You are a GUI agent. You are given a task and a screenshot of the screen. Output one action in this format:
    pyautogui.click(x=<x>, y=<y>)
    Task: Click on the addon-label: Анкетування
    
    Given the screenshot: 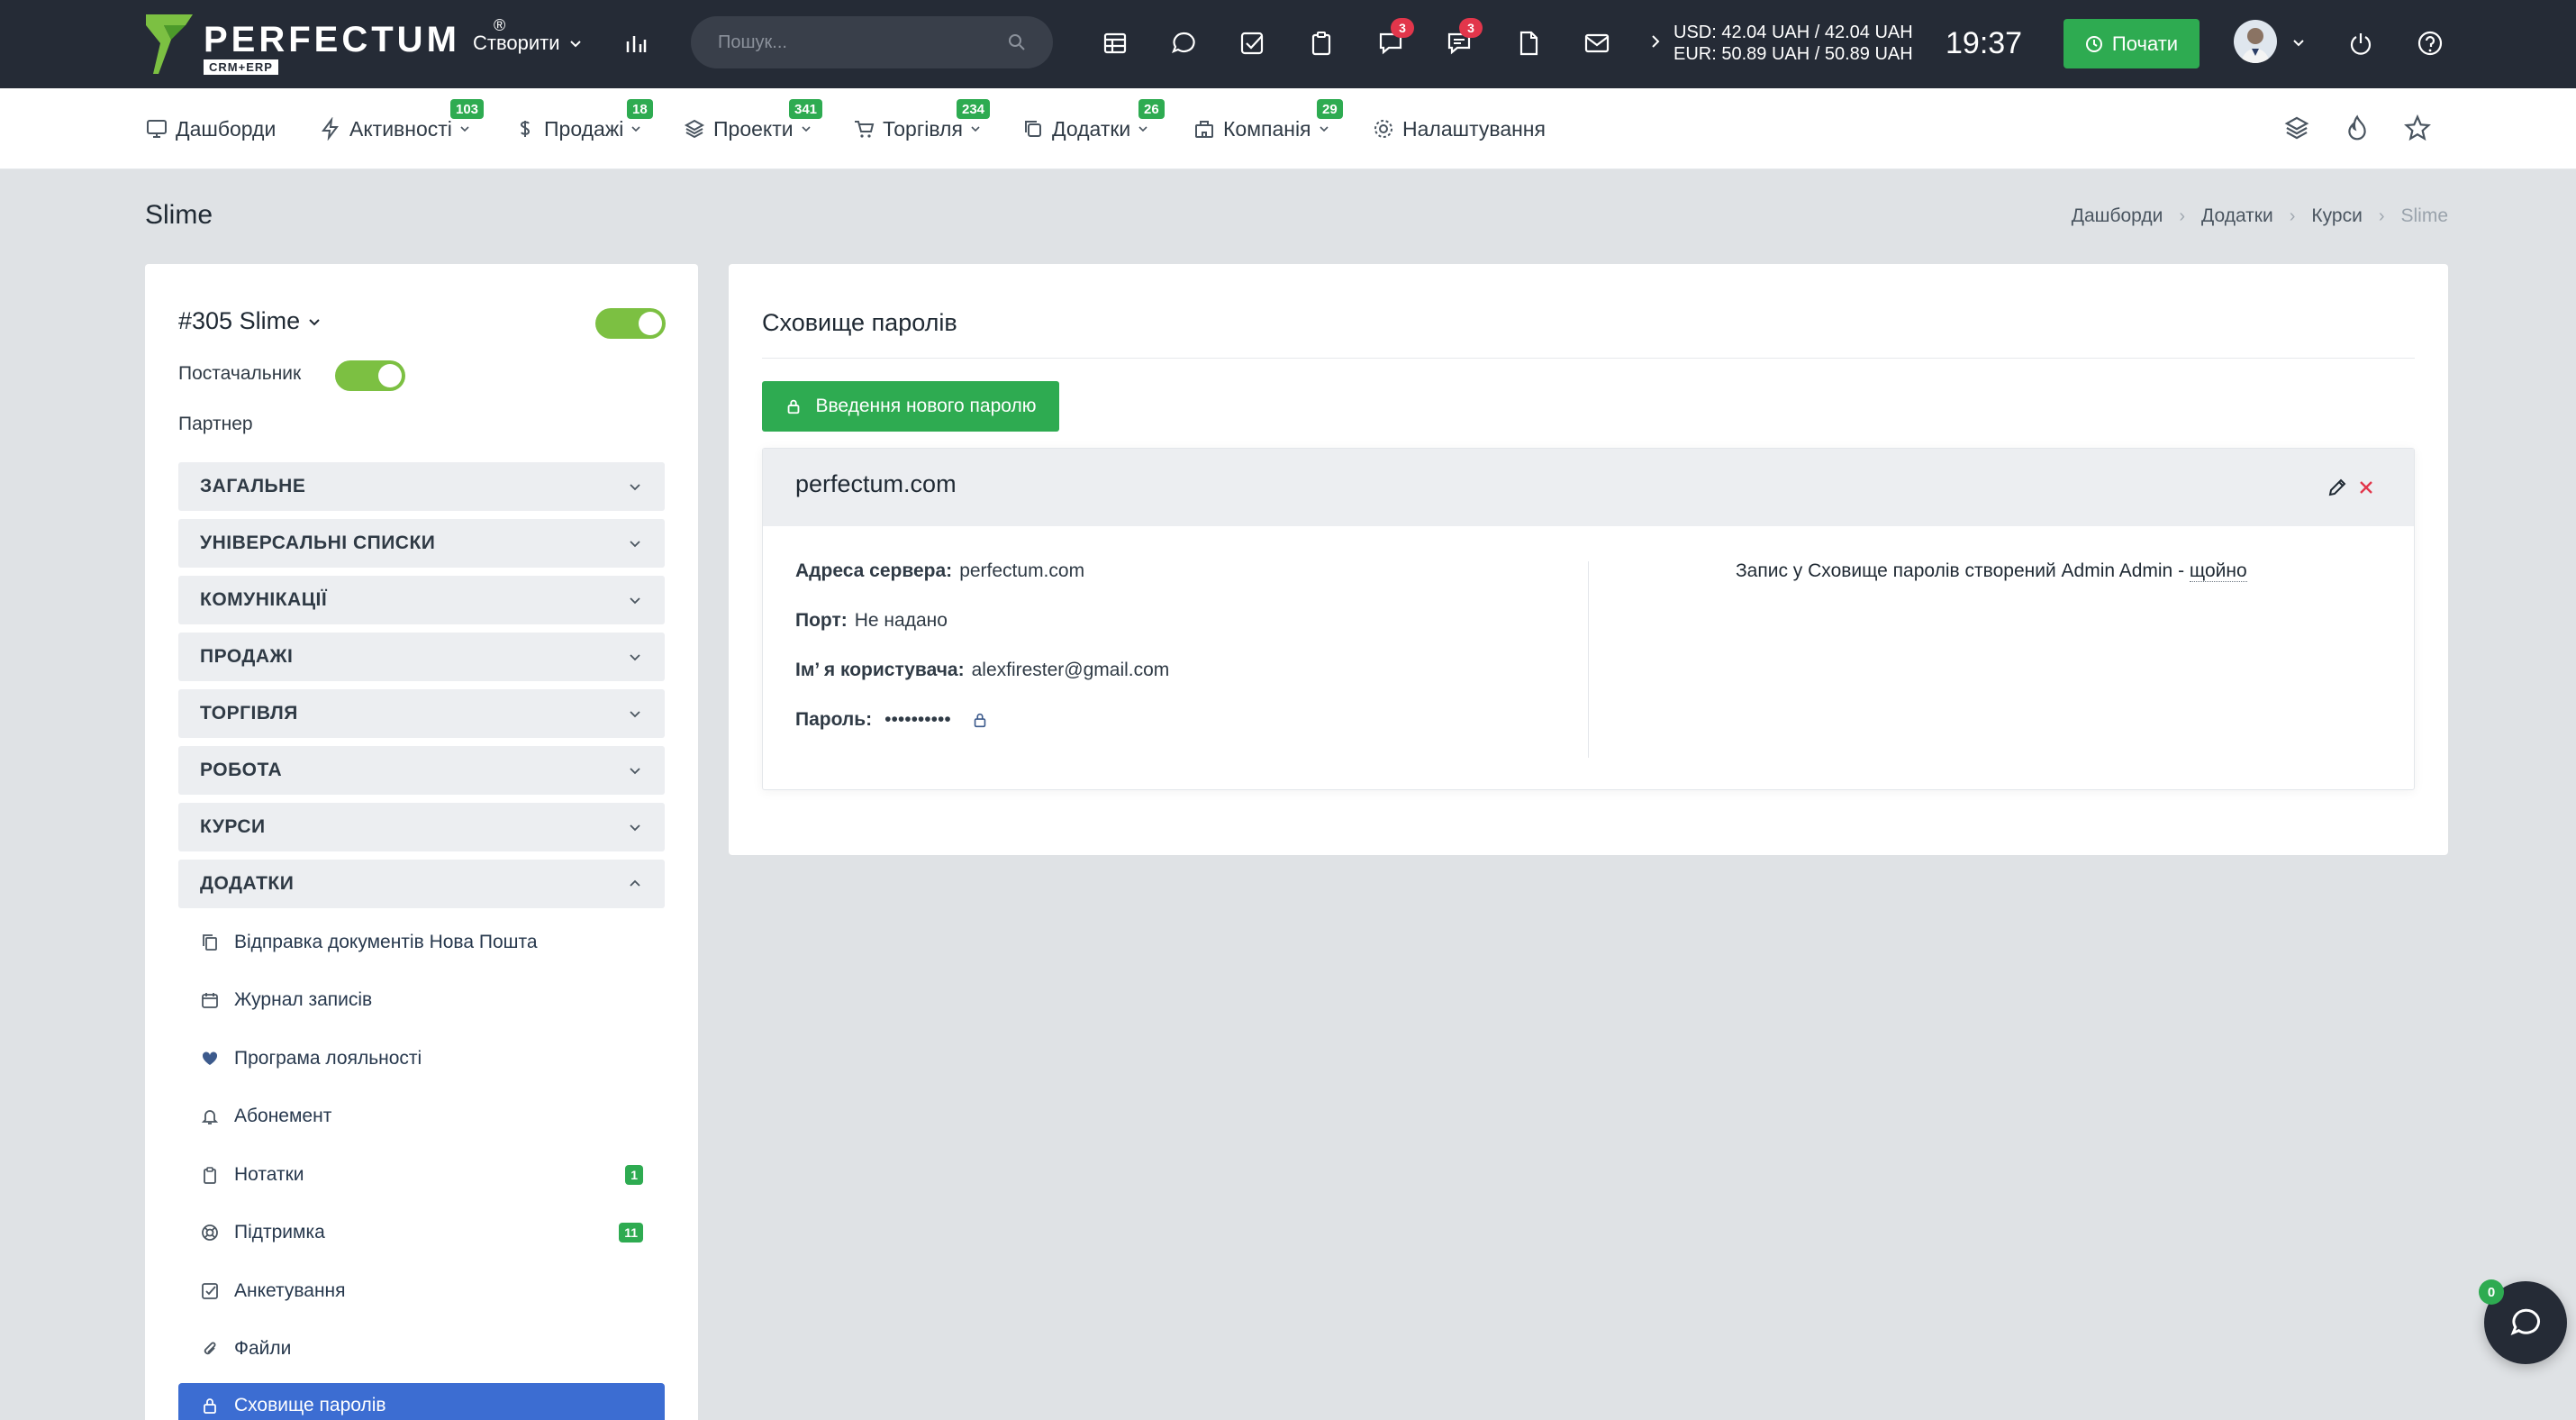 What is the action you would take?
    pyautogui.click(x=290, y=1290)
    